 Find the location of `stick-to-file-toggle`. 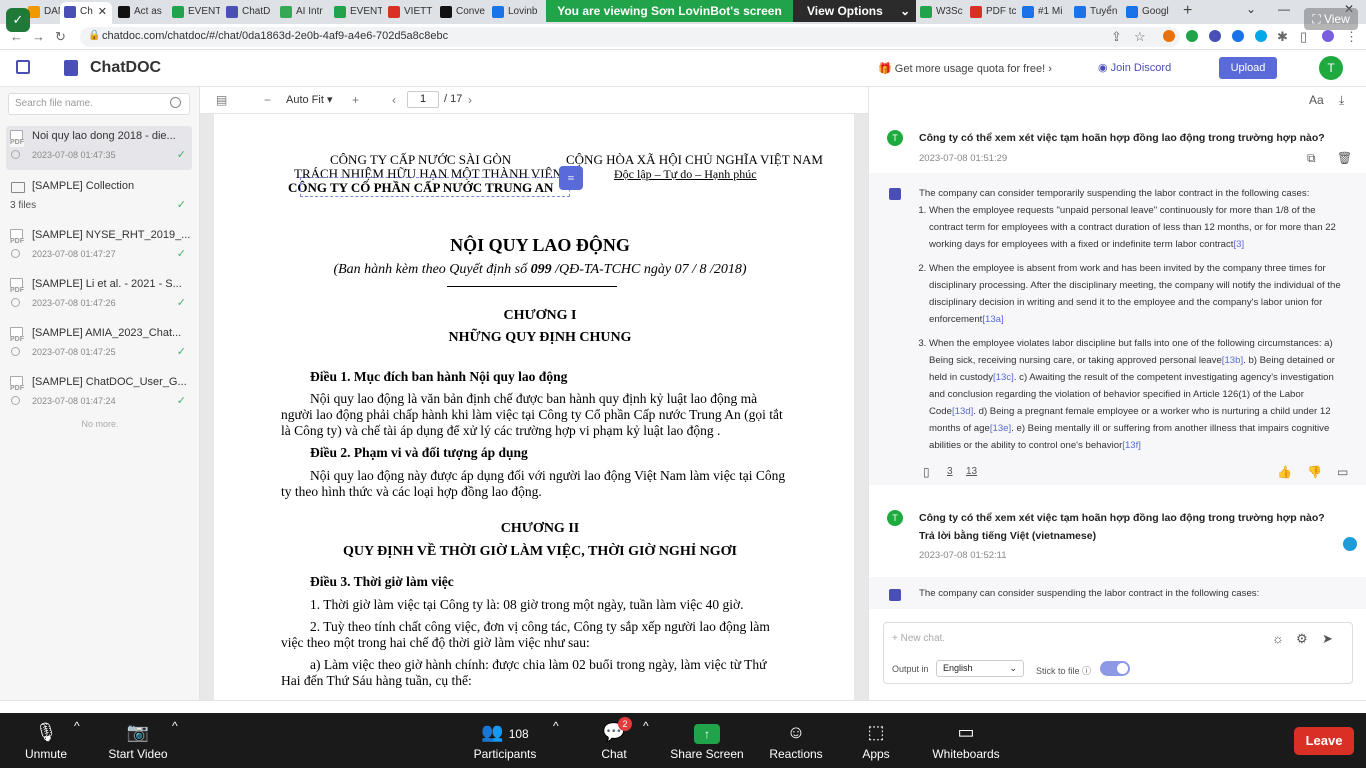

stick-to-file-toggle is located at coordinates (1115, 668).